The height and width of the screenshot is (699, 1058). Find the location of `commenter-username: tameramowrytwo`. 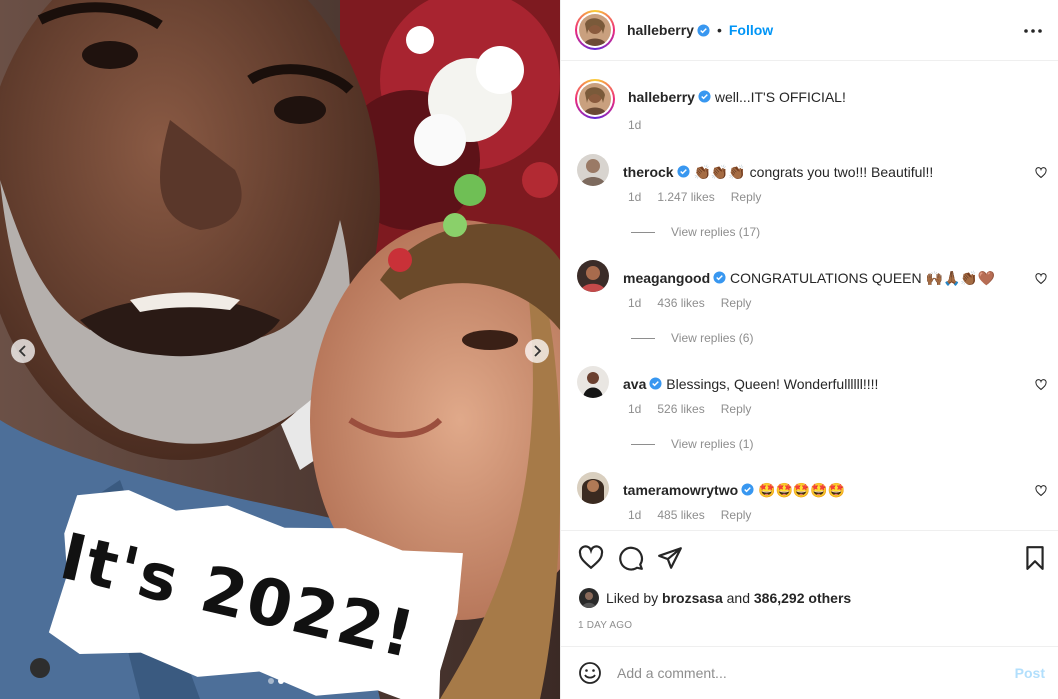

commenter-username: tameramowrytwo is located at coordinates (680, 490).